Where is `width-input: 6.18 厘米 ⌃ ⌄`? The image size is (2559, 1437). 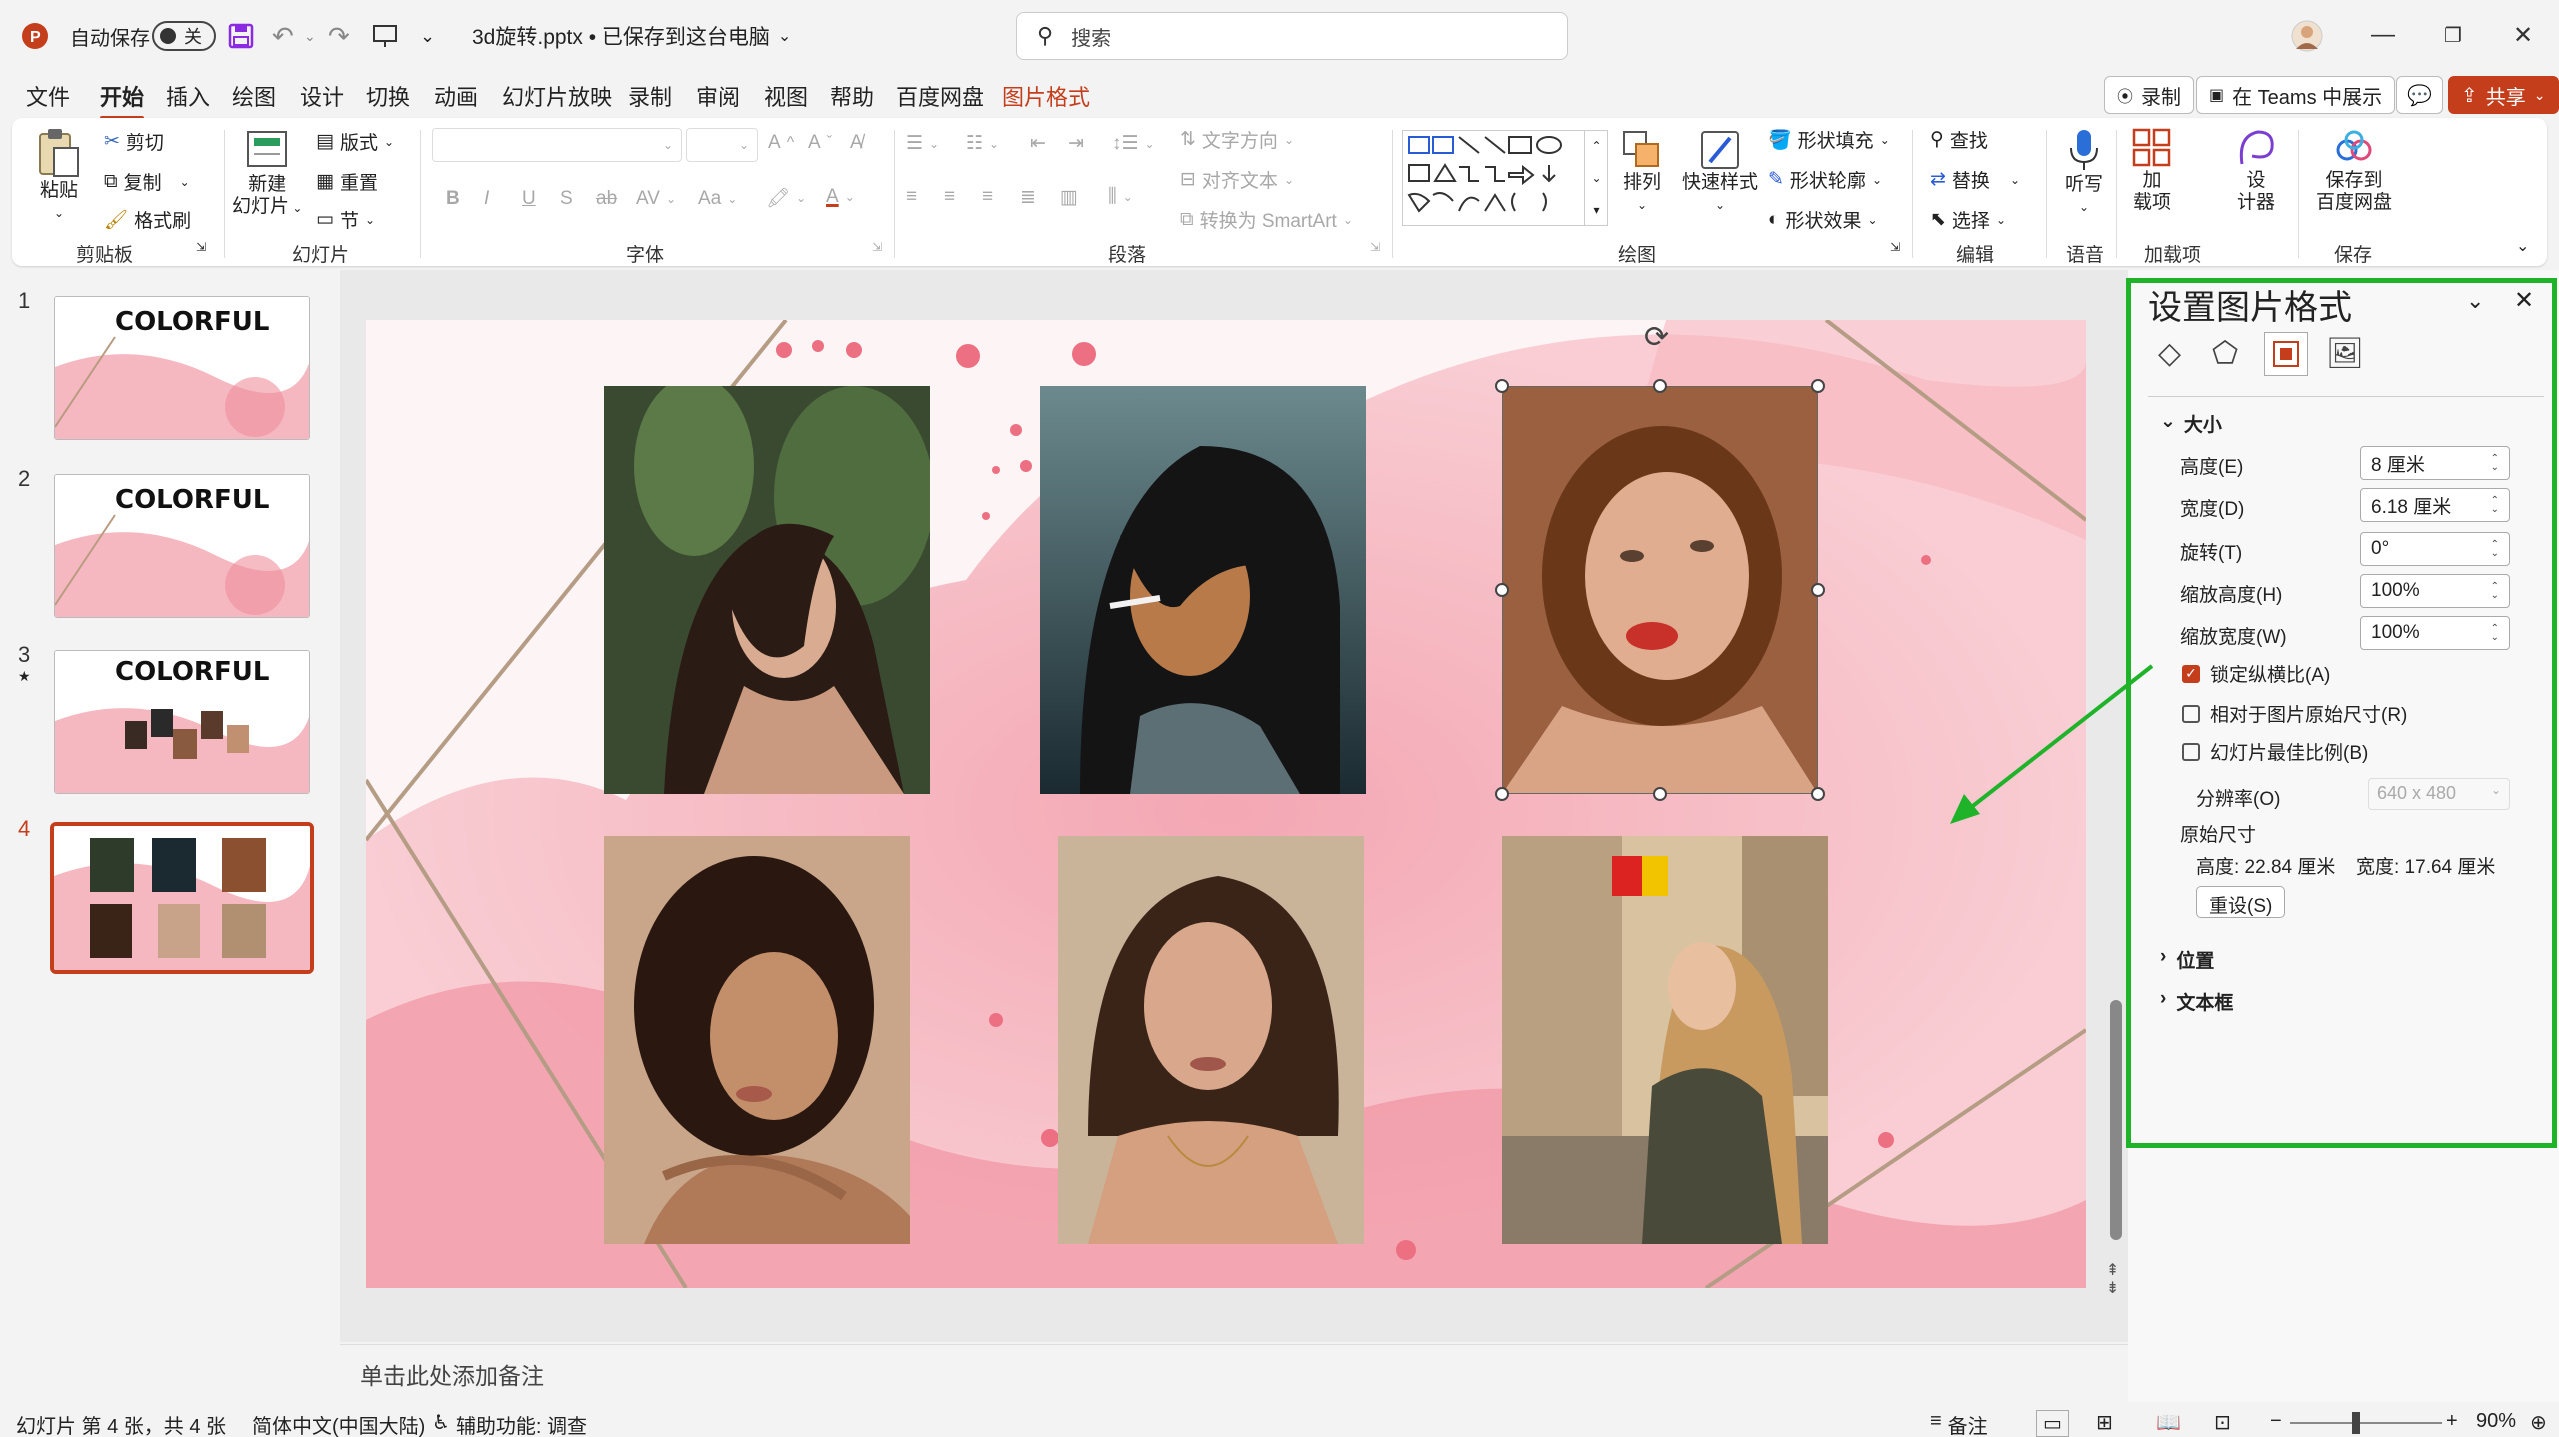
width-input: 6.18 厘米 ⌃ ⌄ is located at coordinates (2435, 505).